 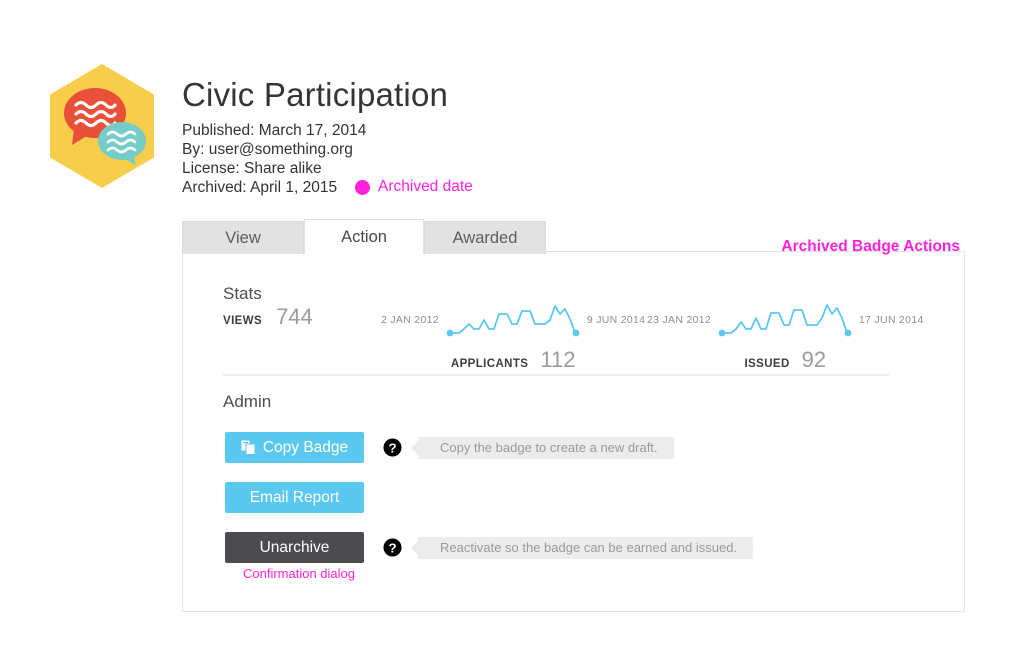 I want to click on email-report-label: Email Report, so click(x=294, y=497).